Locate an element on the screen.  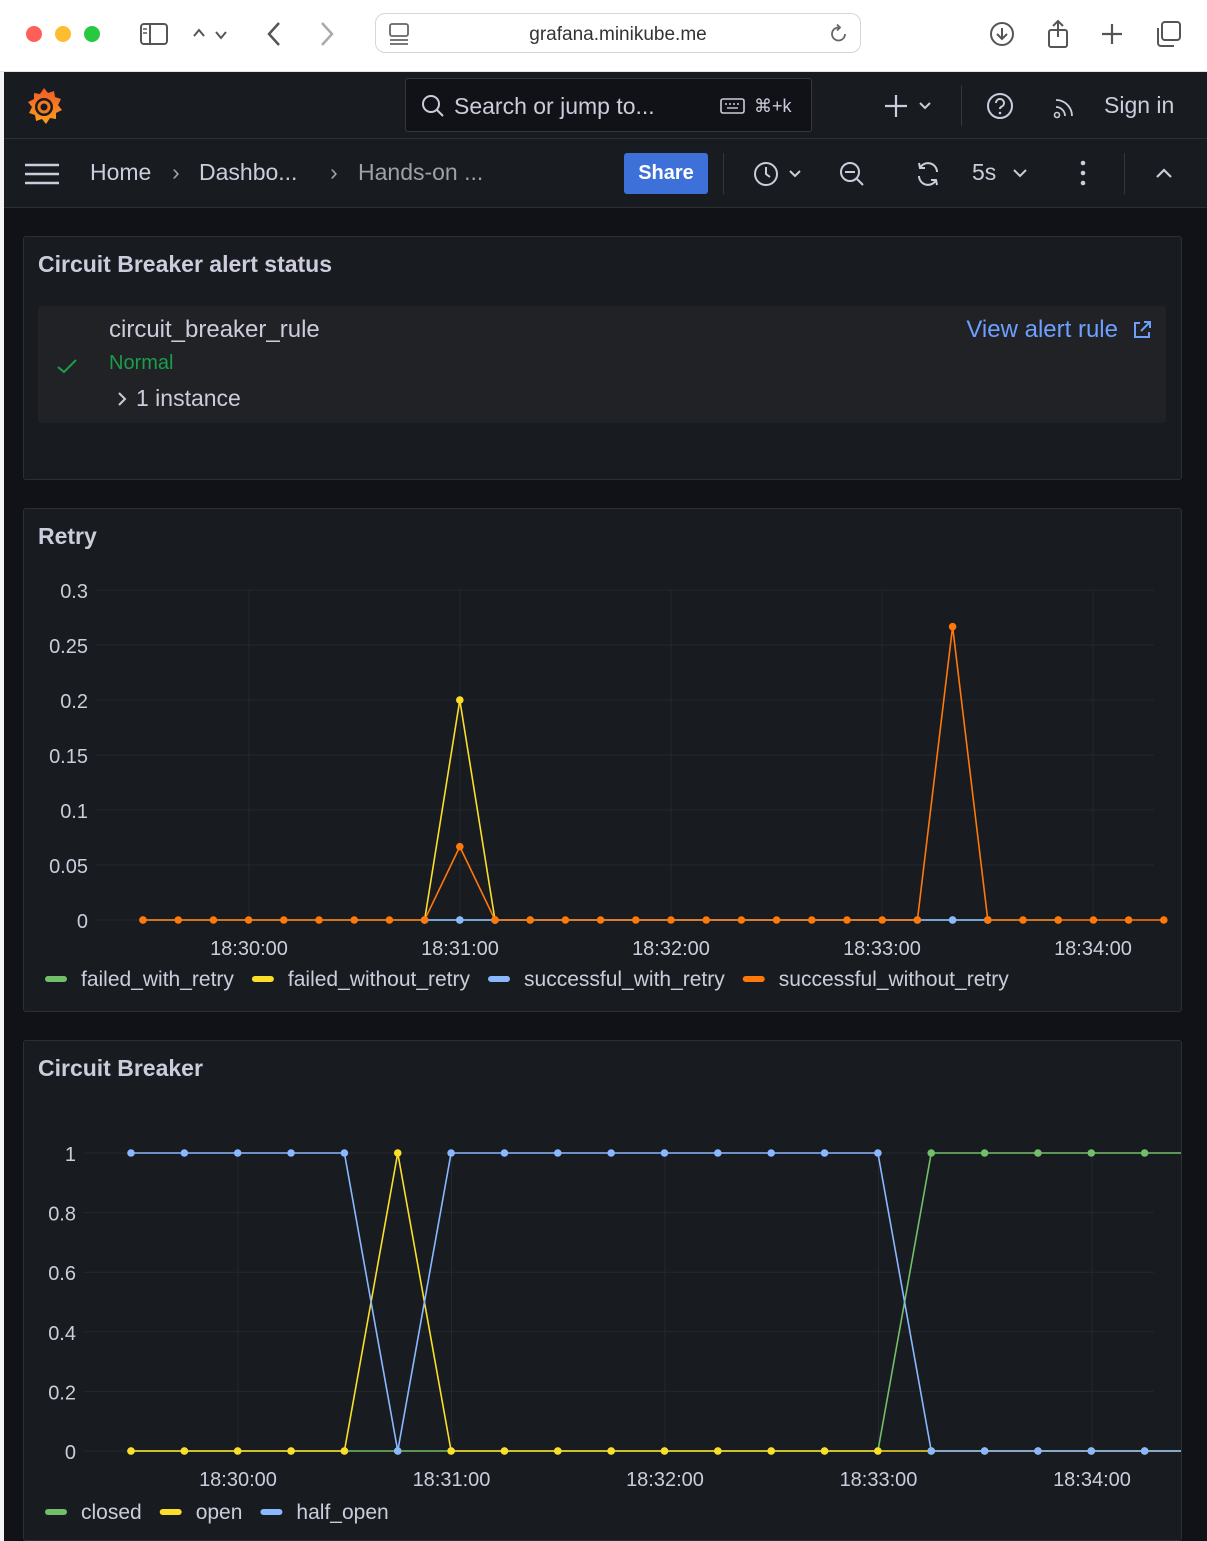
sidebar-toggle-icon is located at coordinates (154, 34).